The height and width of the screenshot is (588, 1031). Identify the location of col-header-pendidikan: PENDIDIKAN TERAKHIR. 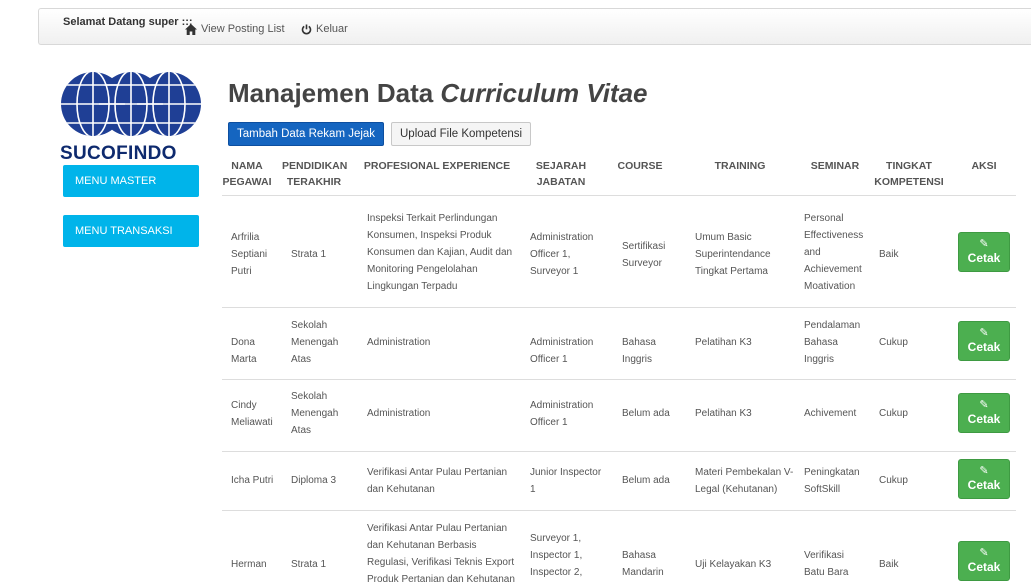
(315, 174).